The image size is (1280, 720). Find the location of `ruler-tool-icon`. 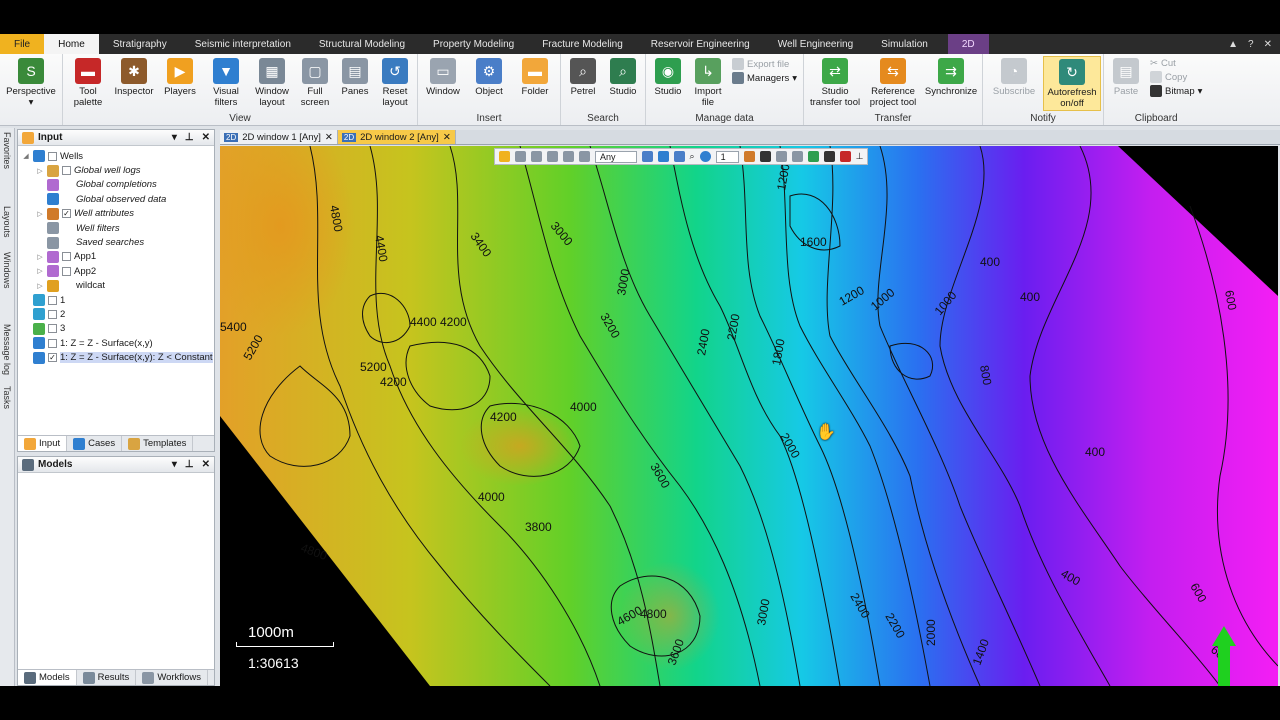

ruler-tool-icon is located at coordinates (552, 156).